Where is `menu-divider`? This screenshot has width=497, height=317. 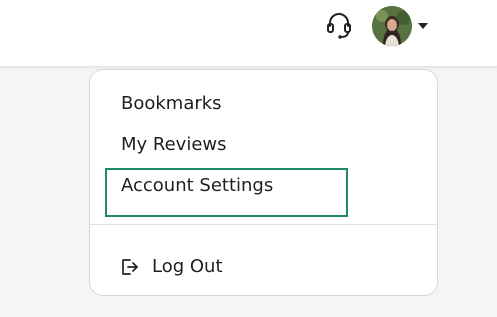 menu-divider is located at coordinates (263, 224).